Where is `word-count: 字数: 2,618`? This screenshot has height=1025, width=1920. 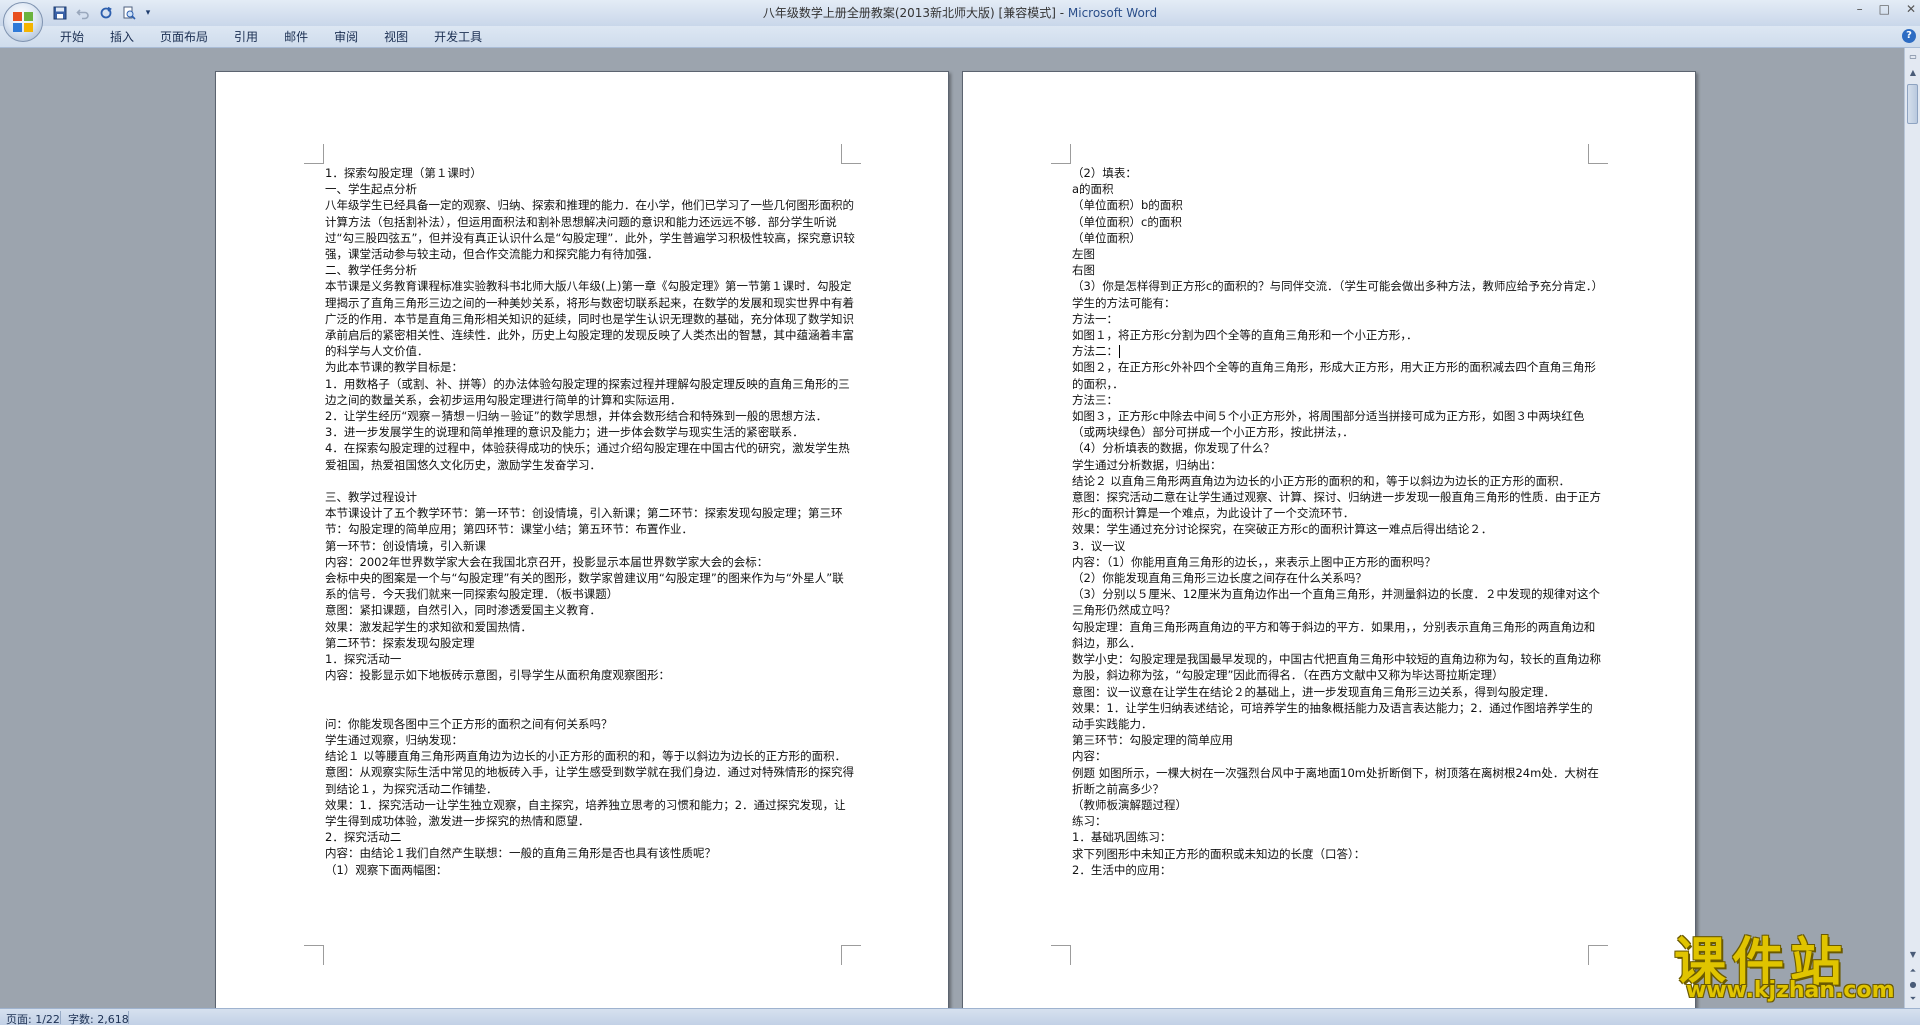
word-count: 字数: 2,618 is located at coordinates (98, 1018).